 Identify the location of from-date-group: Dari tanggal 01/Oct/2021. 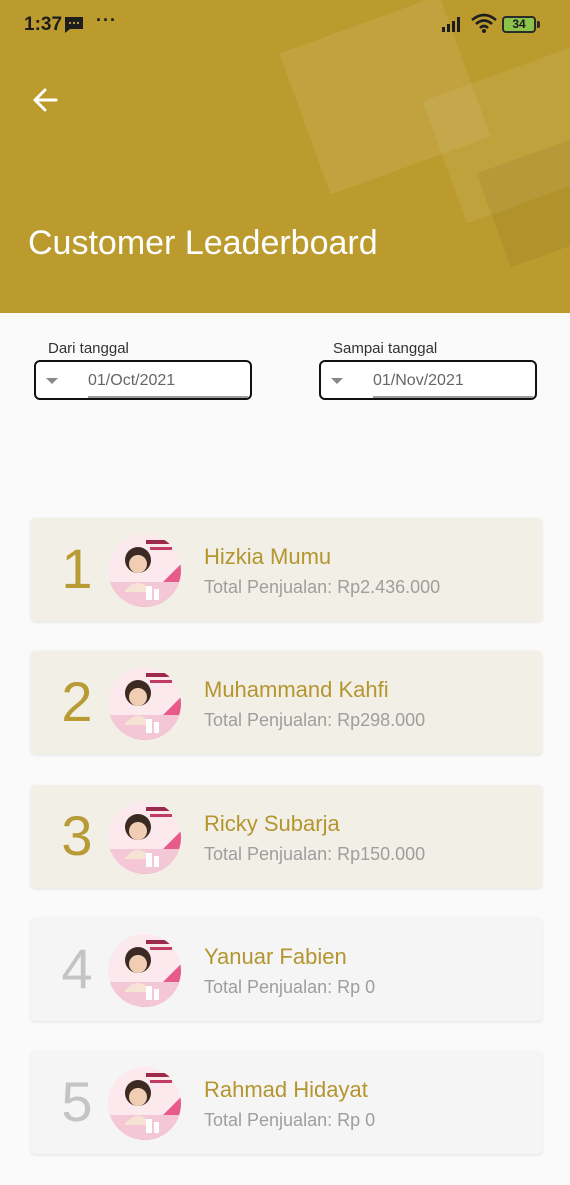
(143, 369).